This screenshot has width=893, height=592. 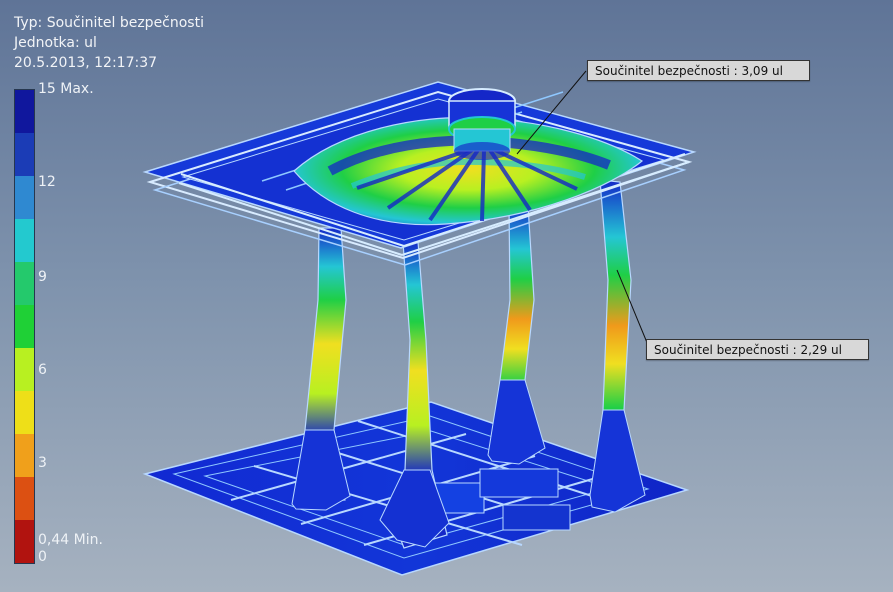 I want to click on annotation-top: Součinitel bezpečnosti : 3,09 ul, so click(x=698, y=70).